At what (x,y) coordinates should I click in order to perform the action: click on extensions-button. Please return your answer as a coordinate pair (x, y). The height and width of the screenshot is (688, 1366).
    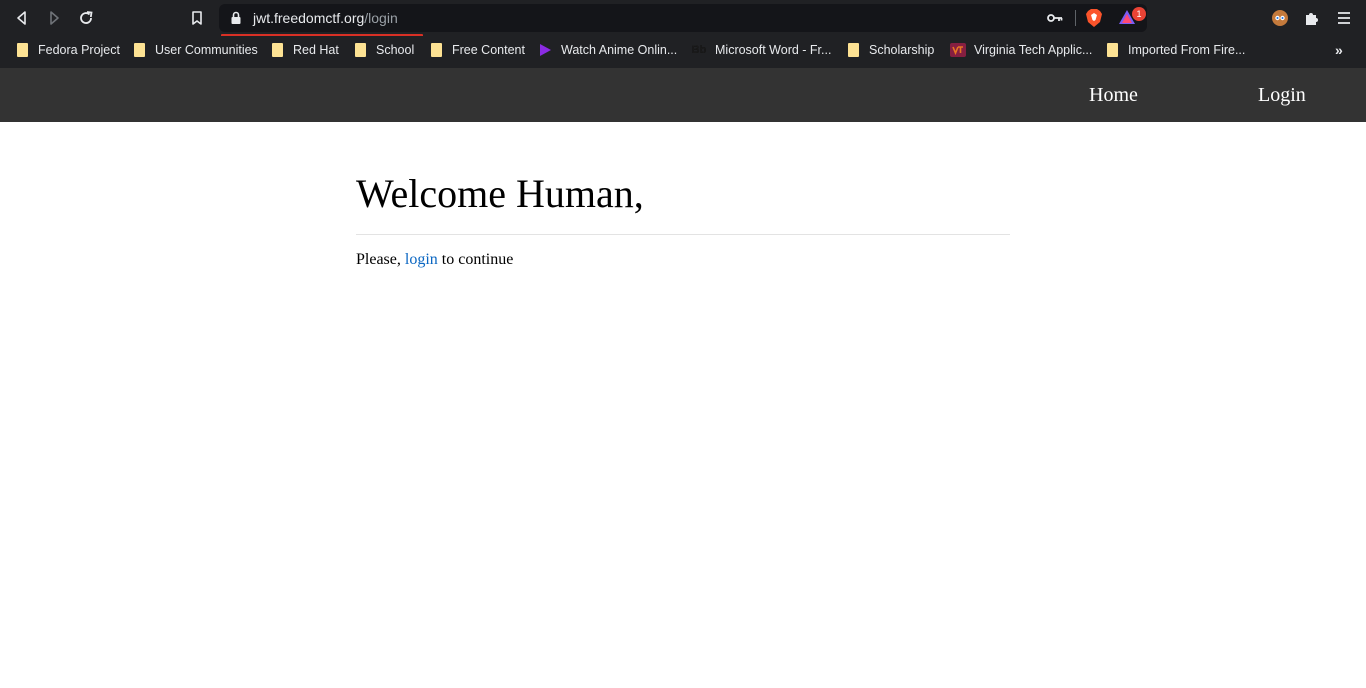
    Looking at the image, I should click on (1312, 18).